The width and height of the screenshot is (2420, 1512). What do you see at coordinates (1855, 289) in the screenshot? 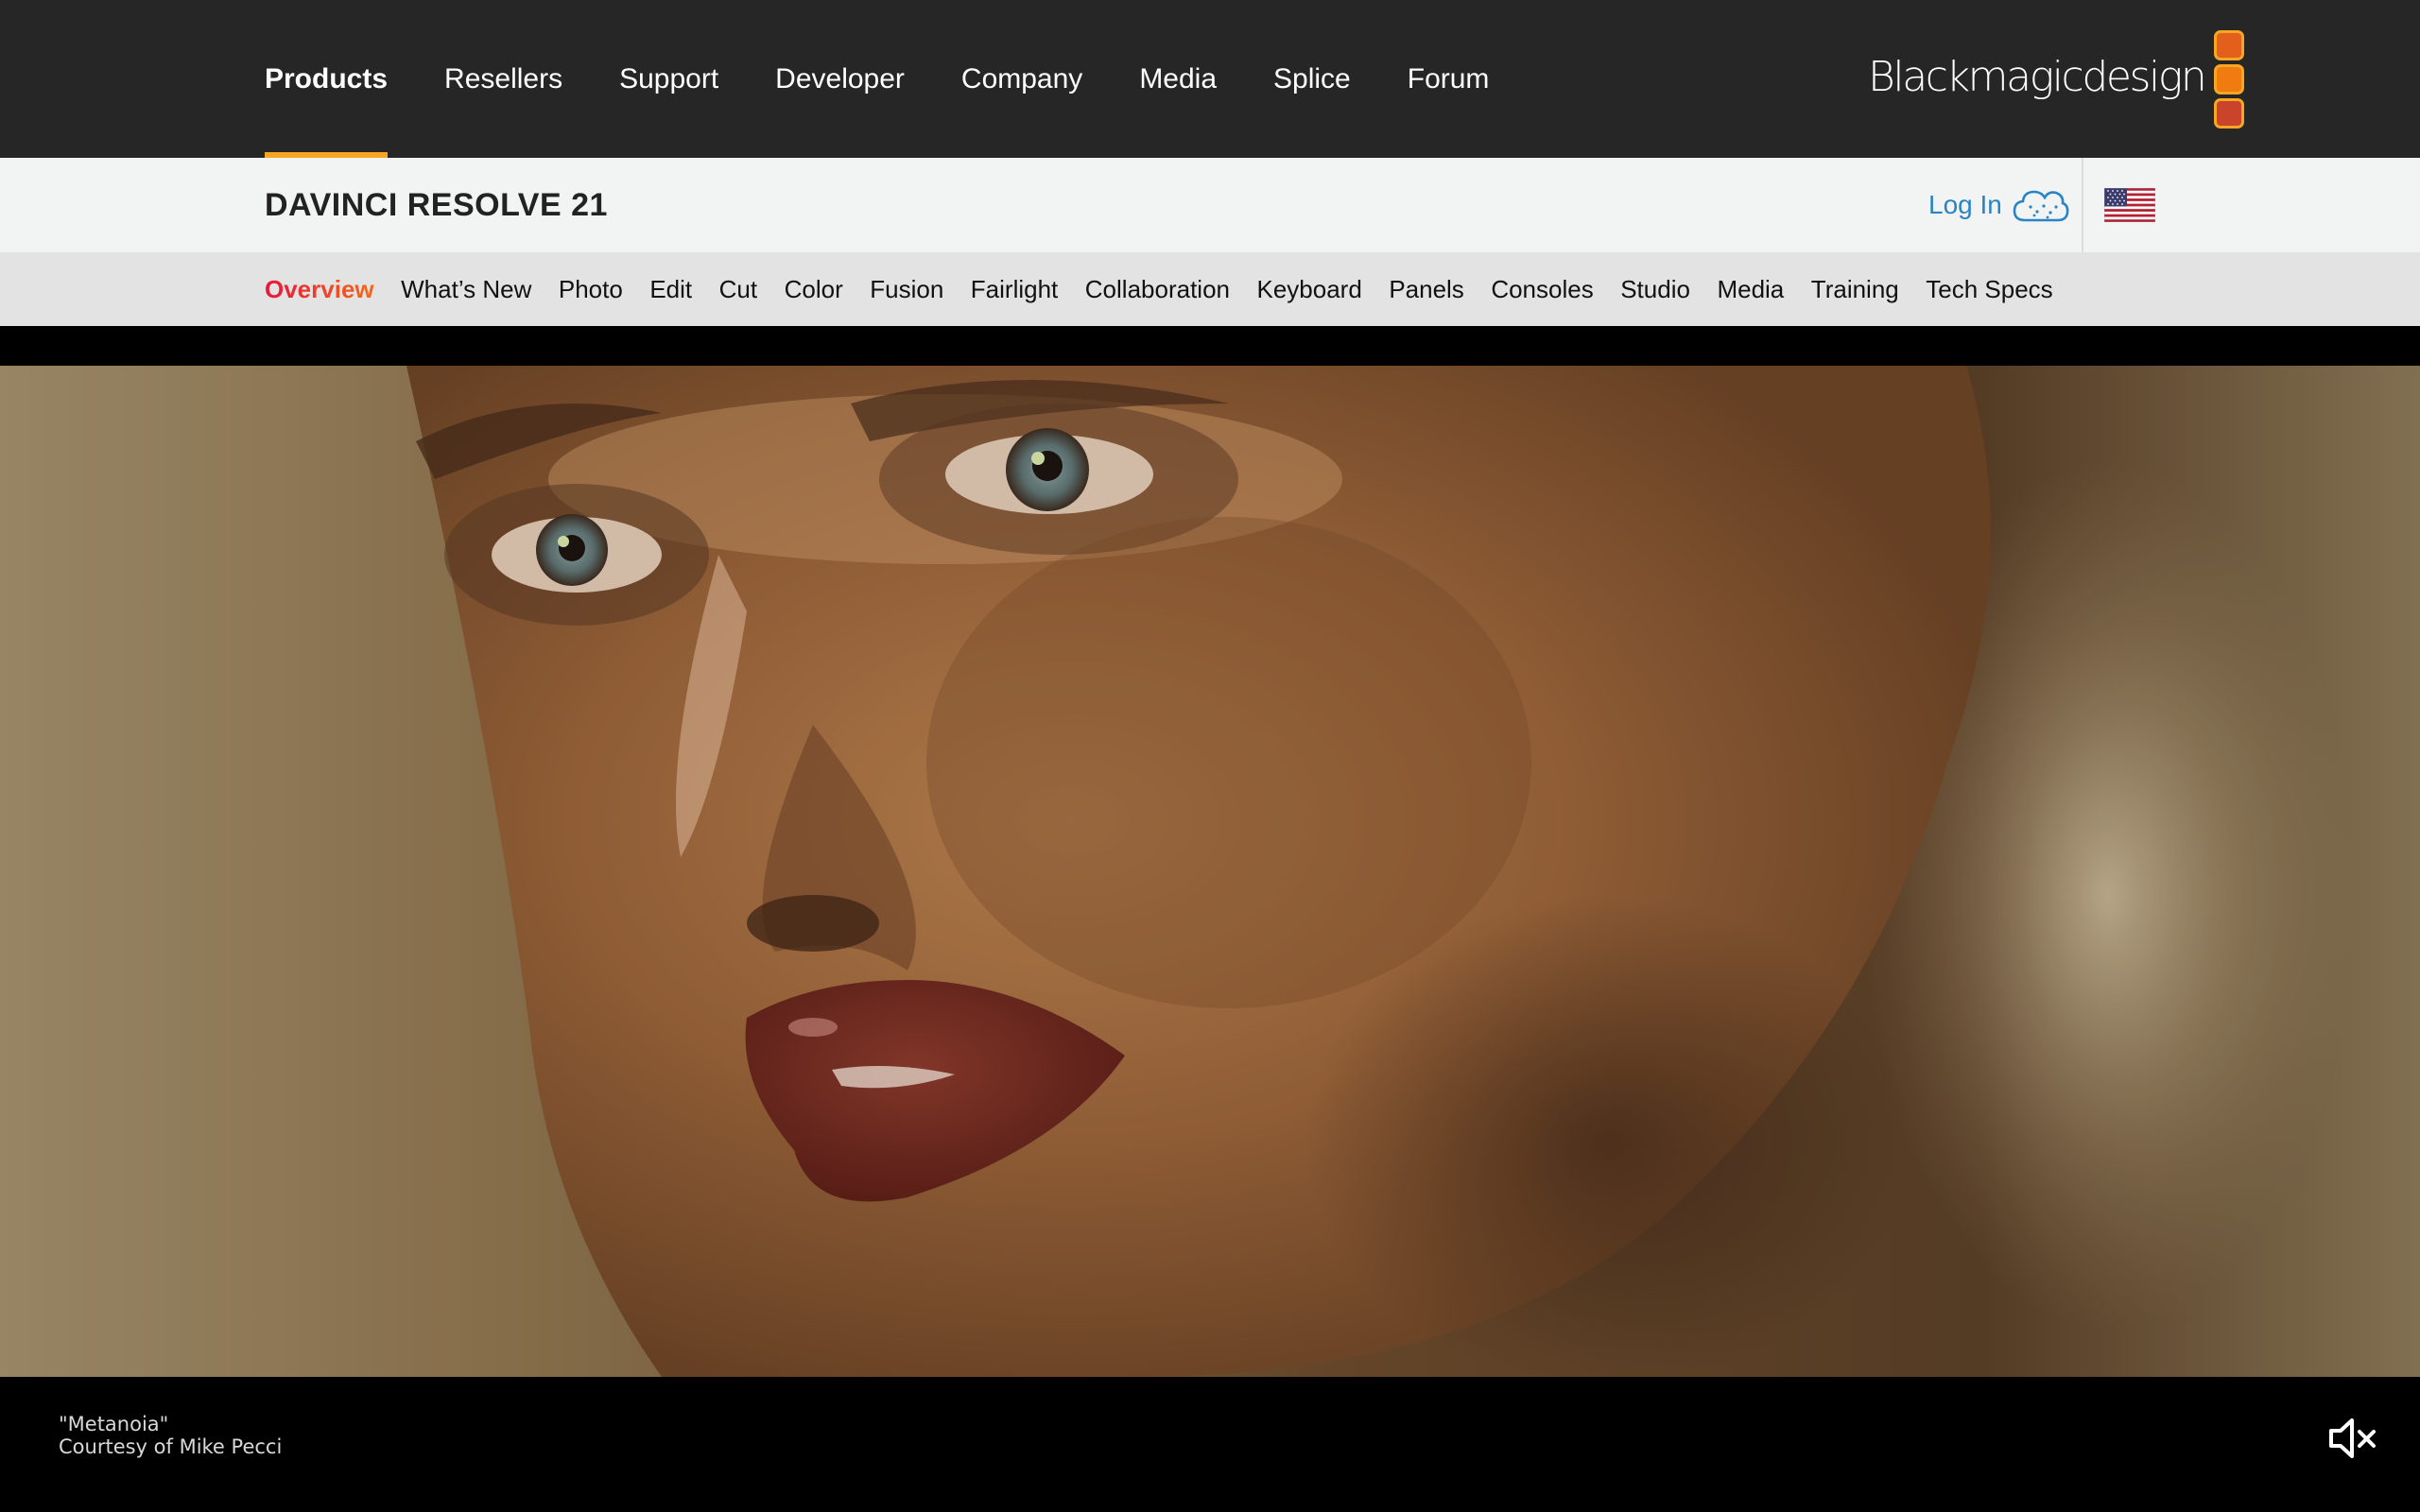
I see `subnav-item-training: Training` at bounding box center [1855, 289].